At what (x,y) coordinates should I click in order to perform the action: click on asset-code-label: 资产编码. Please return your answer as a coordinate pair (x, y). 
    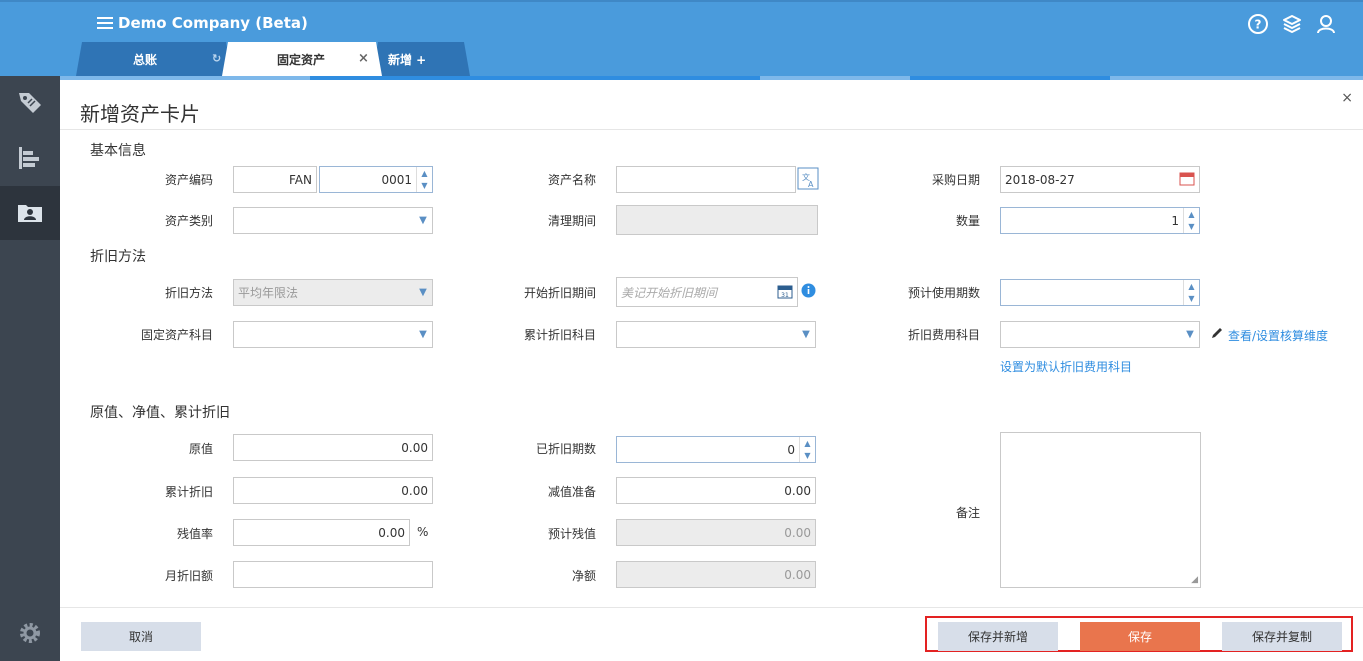
    Looking at the image, I should click on (188, 180).